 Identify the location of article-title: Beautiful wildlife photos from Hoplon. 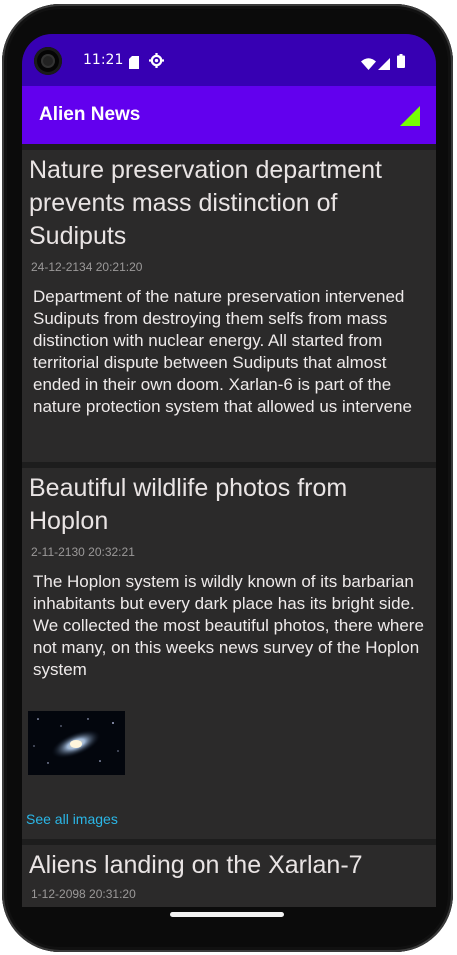
(229, 505).